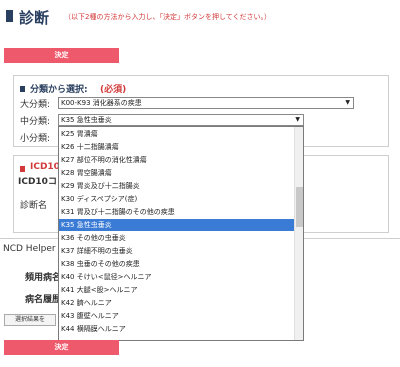  What do you see at coordinates (177, 264) in the screenshot?
I see `dropdown-option: K38 虫垂のその他の疾患` at bounding box center [177, 264].